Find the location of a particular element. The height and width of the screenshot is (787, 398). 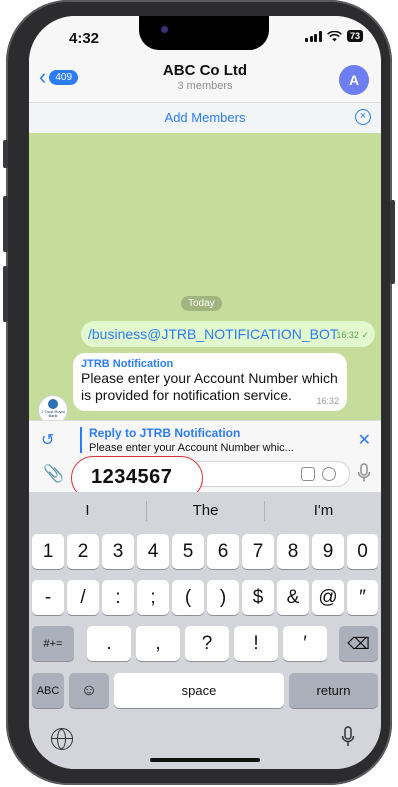

key-2: 2 is located at coordinates (83, 551).